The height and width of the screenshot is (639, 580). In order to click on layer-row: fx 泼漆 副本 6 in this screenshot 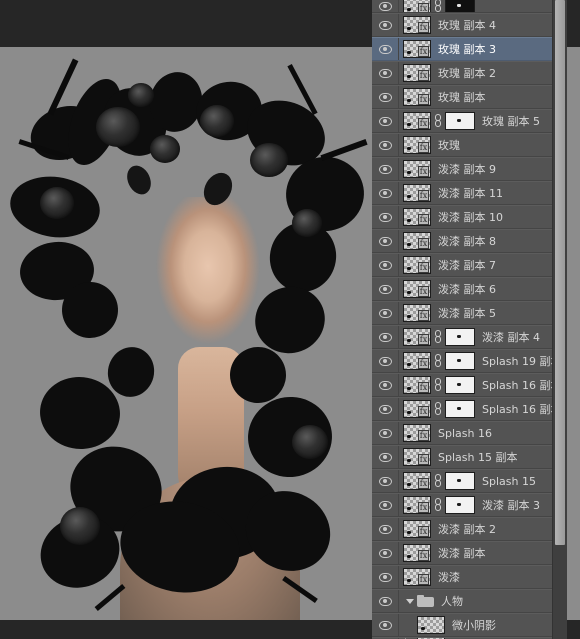, I will do `click(468, 289)`.